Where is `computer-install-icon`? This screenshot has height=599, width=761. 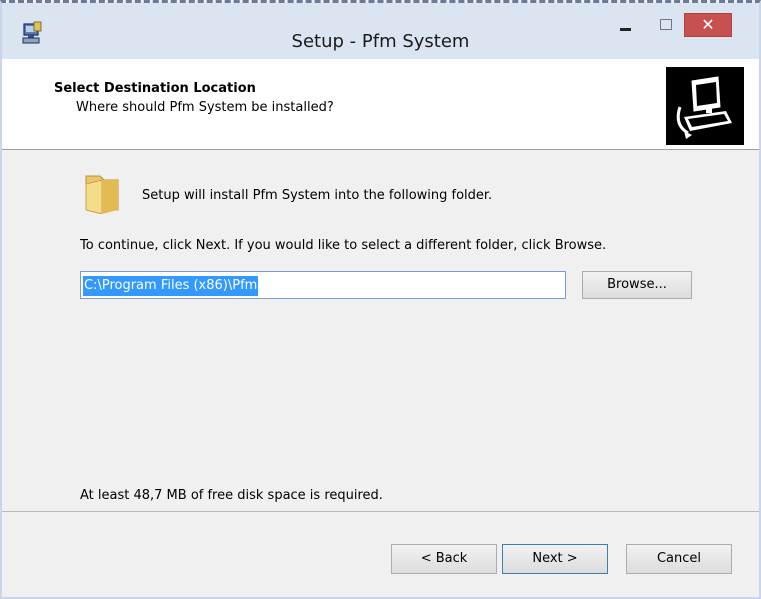 computer-install-icon is located at coordinates (705, 106).